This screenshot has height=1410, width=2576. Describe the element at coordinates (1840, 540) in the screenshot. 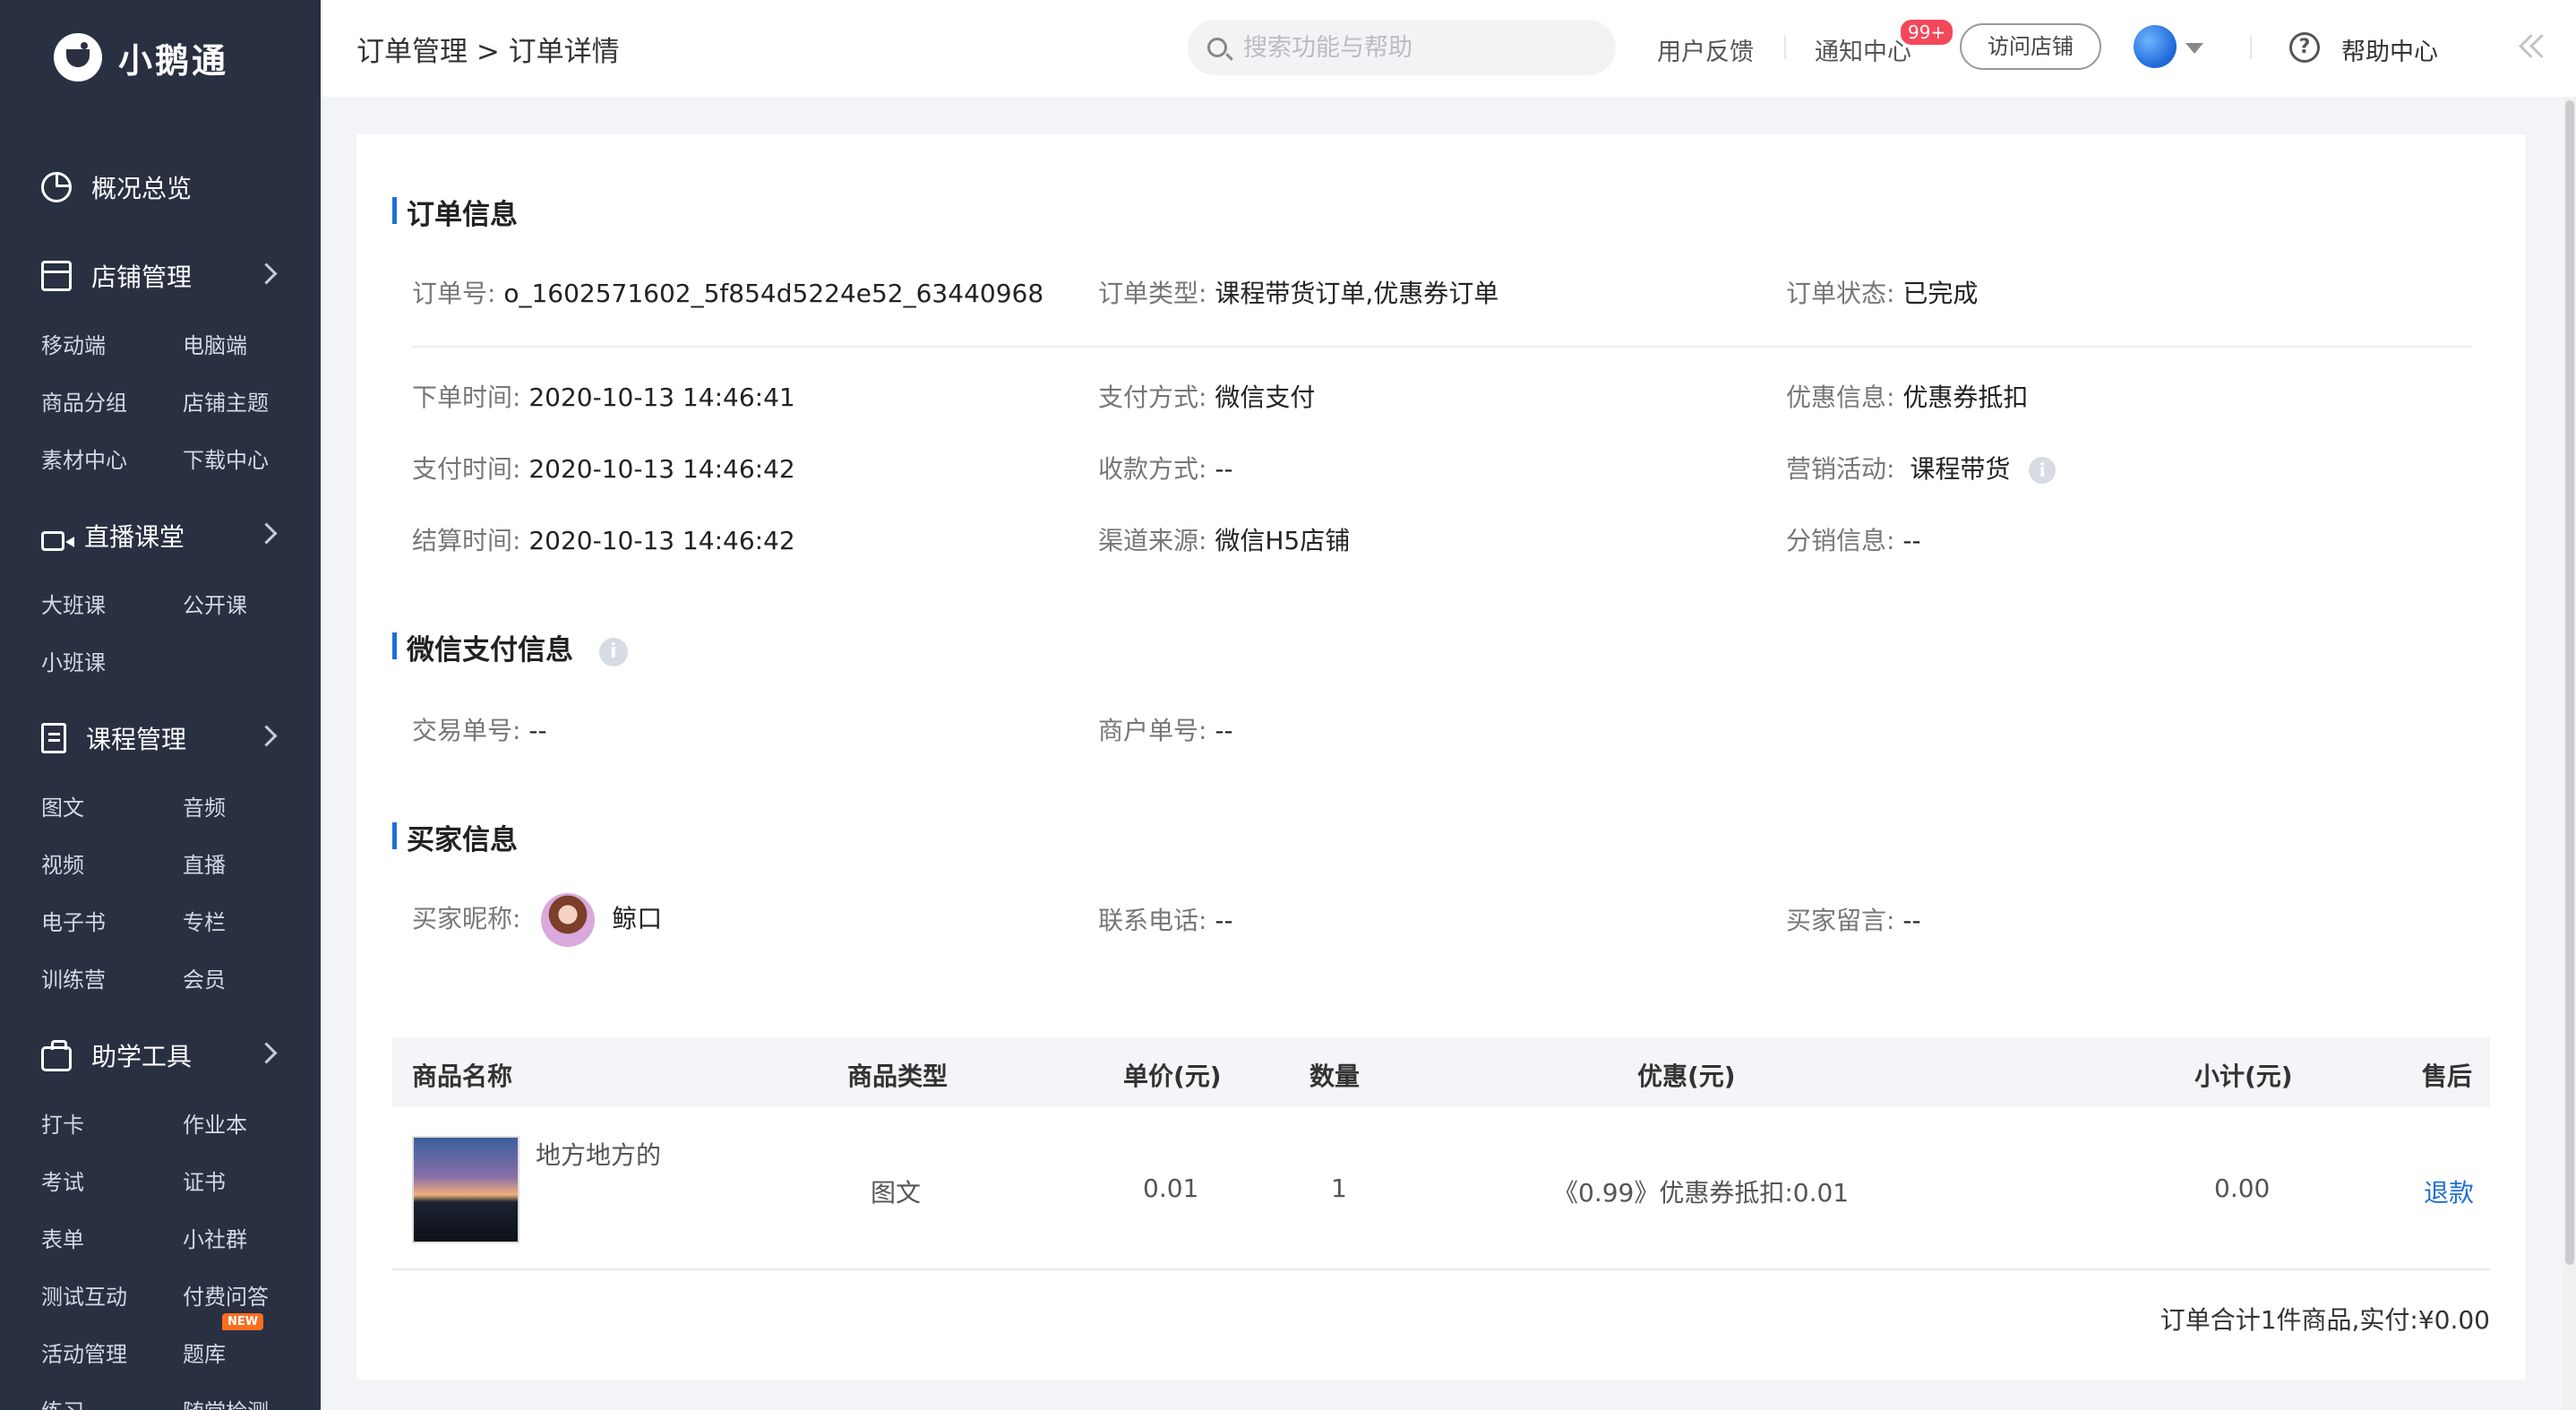

I see `field-label: 分销信息:` at that location.